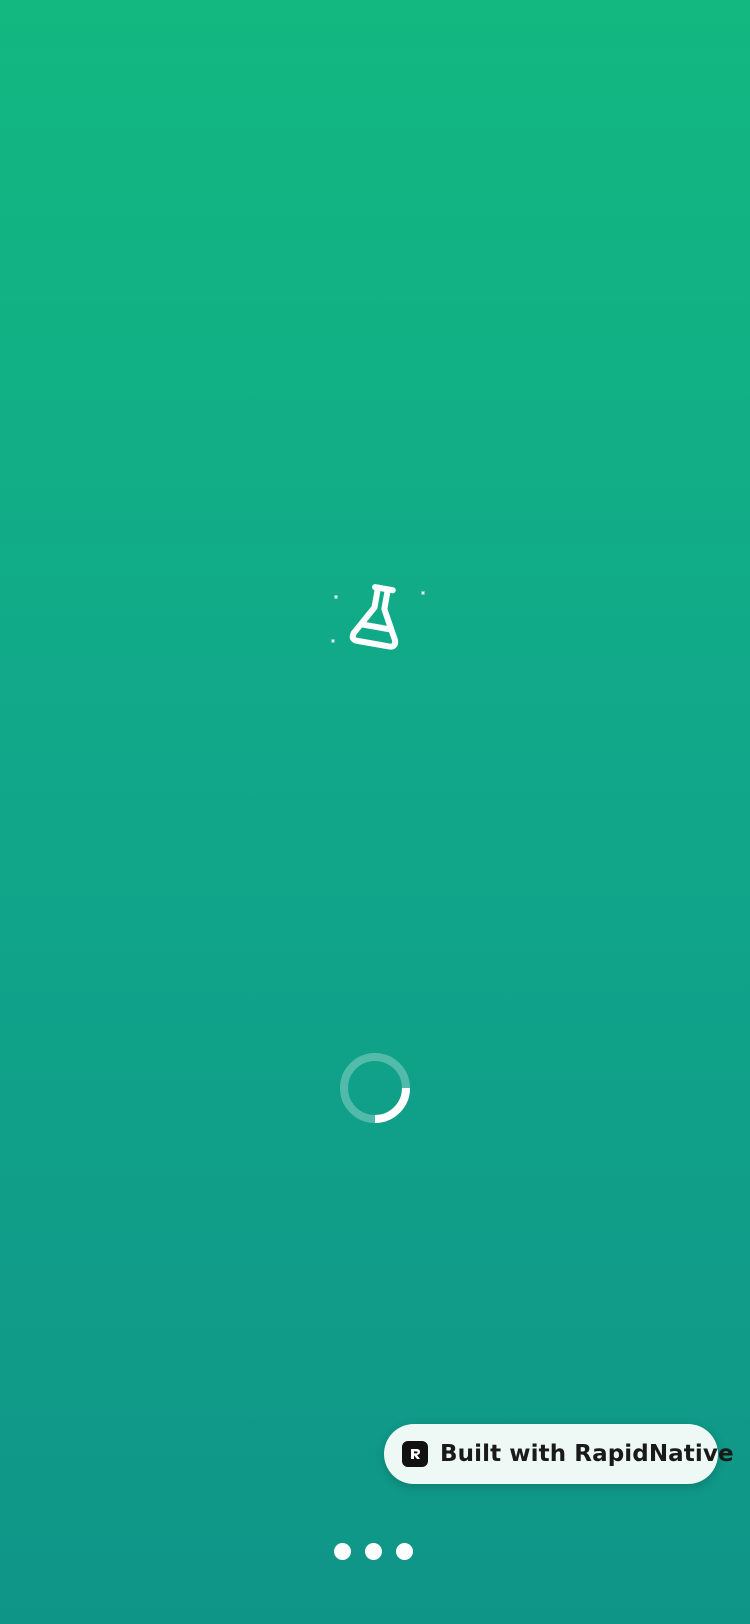  What do you see at coordinates (415, 1454) in the screenshot?
I see `rapidnative-logo-icon` at bounding box center [415, 1454].